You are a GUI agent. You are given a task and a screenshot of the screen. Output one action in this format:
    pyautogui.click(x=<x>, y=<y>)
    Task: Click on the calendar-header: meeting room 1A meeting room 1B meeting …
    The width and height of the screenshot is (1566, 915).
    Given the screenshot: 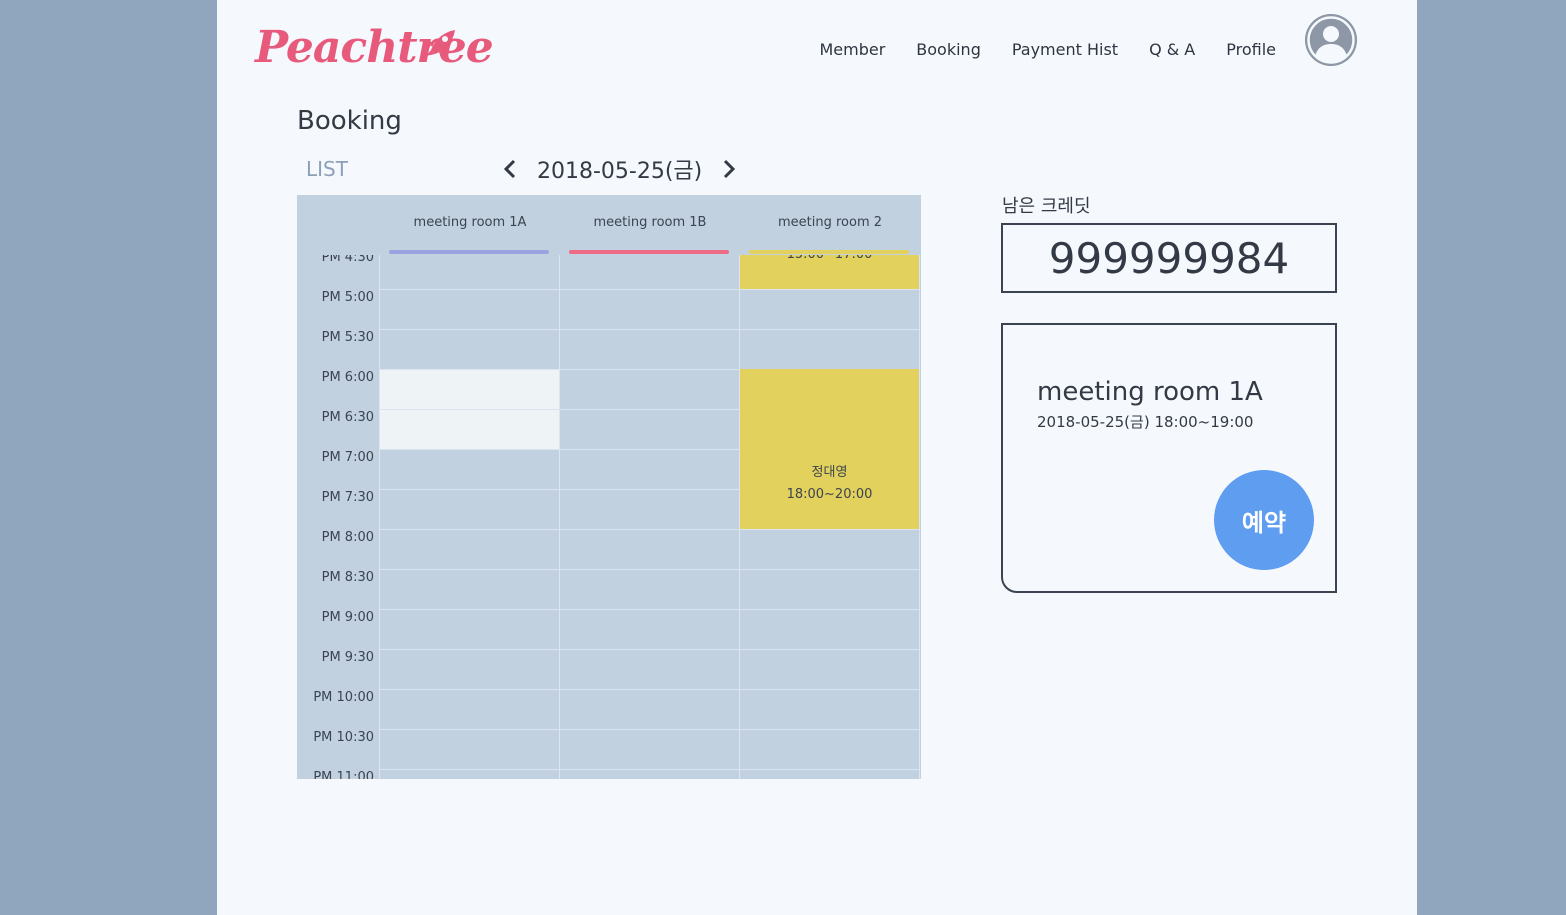 What is the action you would take?
    pyautogui.click(x=609, y=225)
    